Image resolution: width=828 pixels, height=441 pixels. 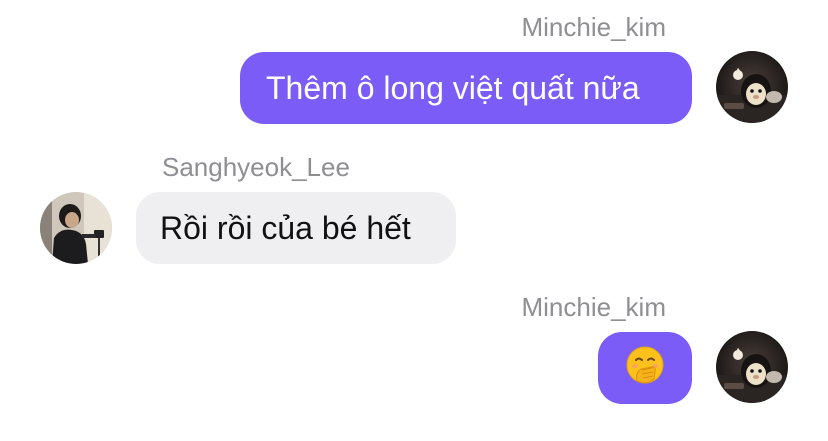 I want to click on avatar-sanghyeok, so click(x=76, y=228).